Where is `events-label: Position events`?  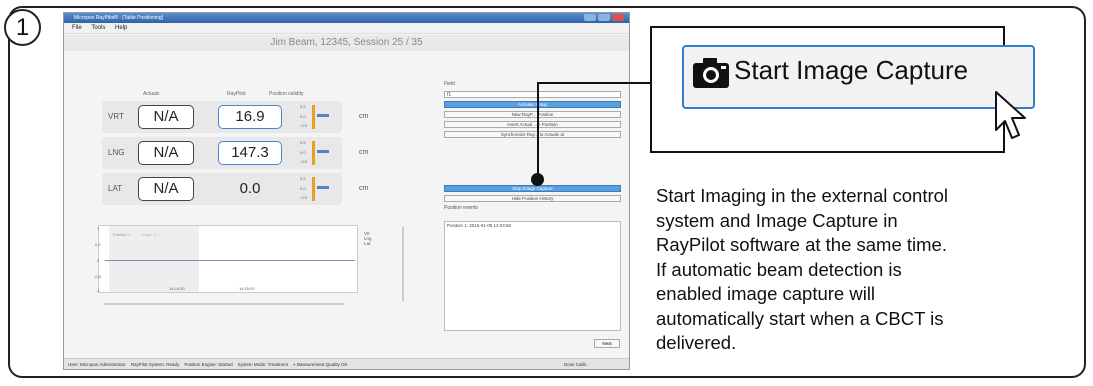 events-label: Position events is located at coordinates (461, 208).